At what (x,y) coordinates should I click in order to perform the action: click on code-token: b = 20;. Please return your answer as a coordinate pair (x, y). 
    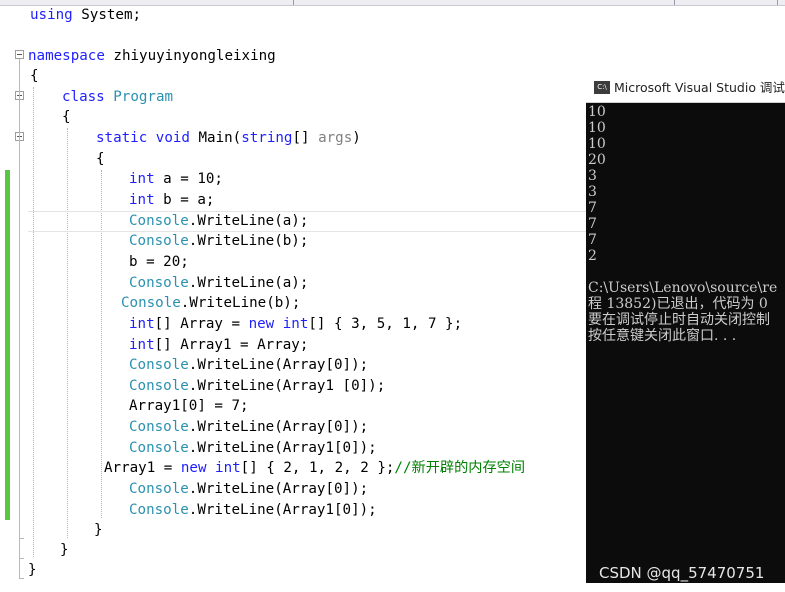
    Looking at the image, I should click on (159, 262).